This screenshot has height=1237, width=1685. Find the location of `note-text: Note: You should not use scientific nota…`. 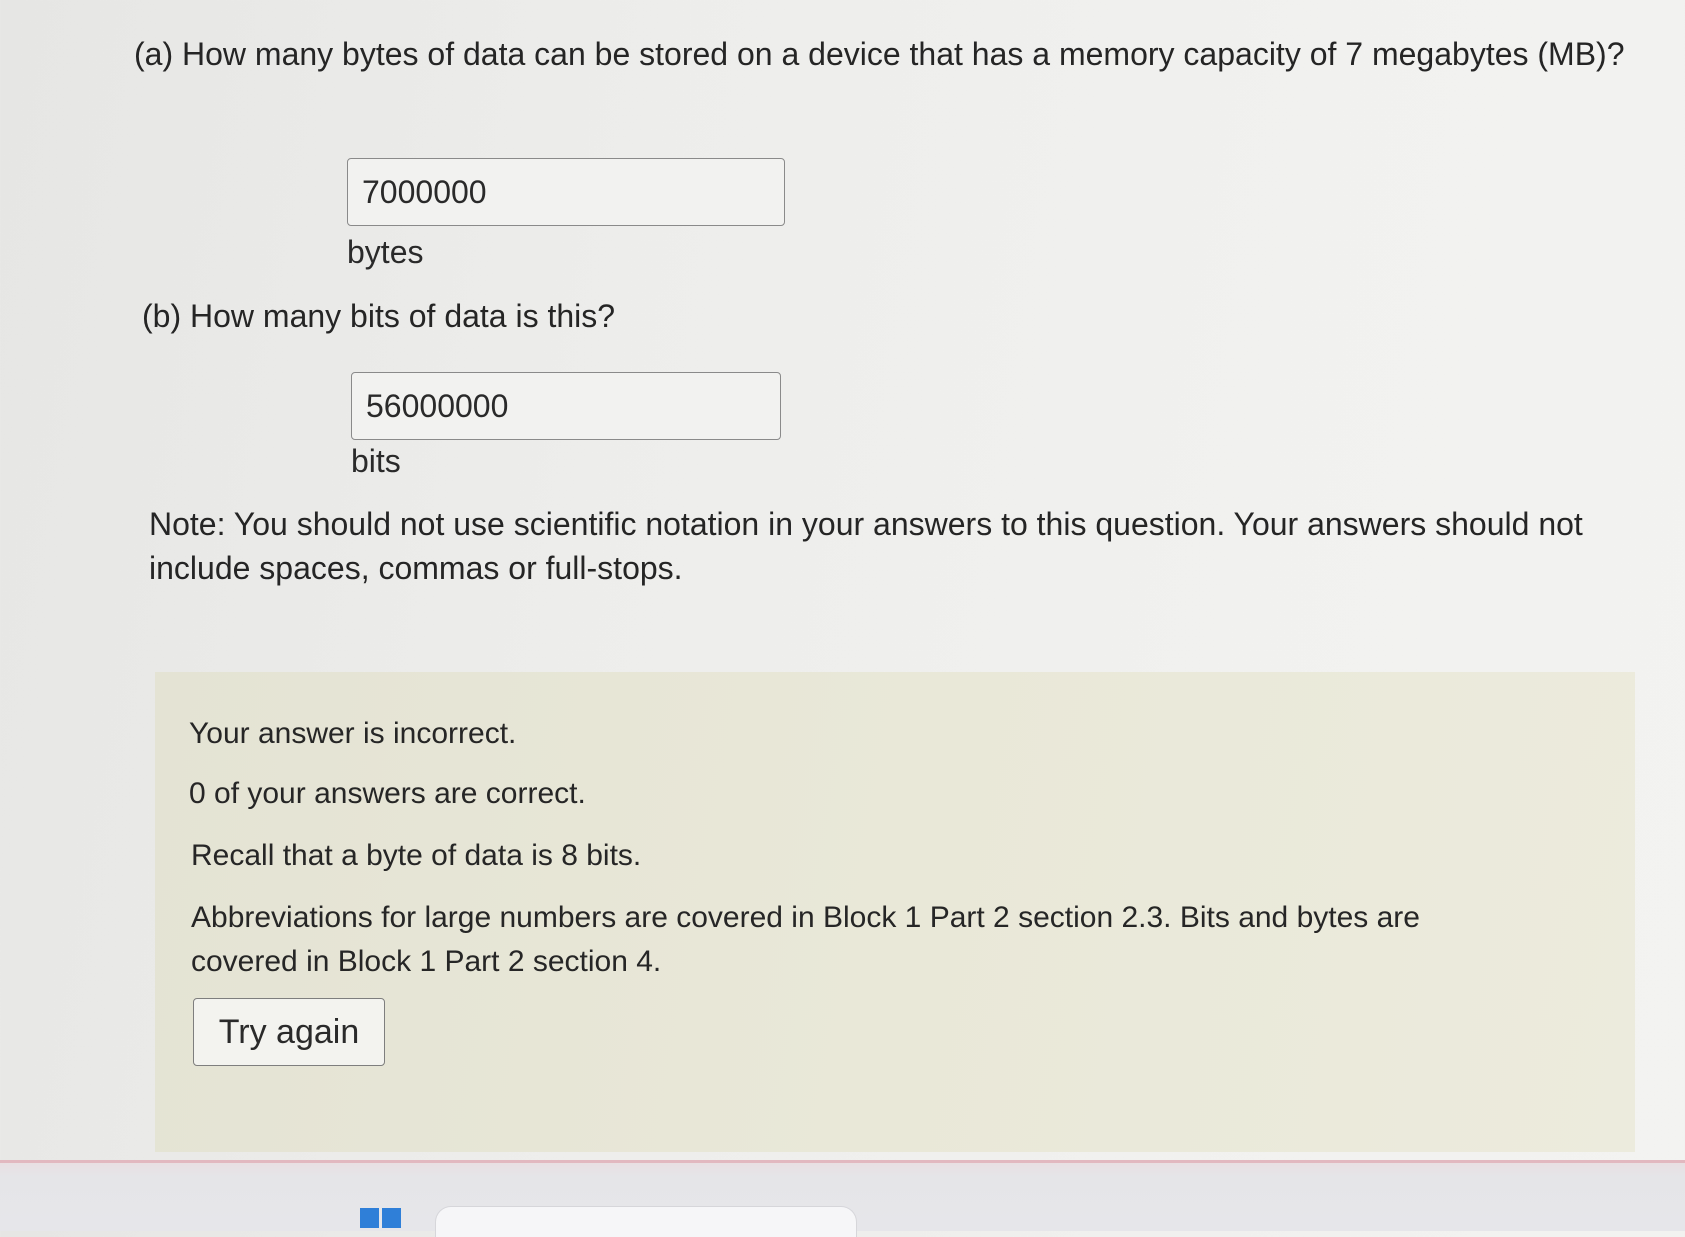

note-text: Note: You should not use scientific nota… is located at coordinates (866, 546).